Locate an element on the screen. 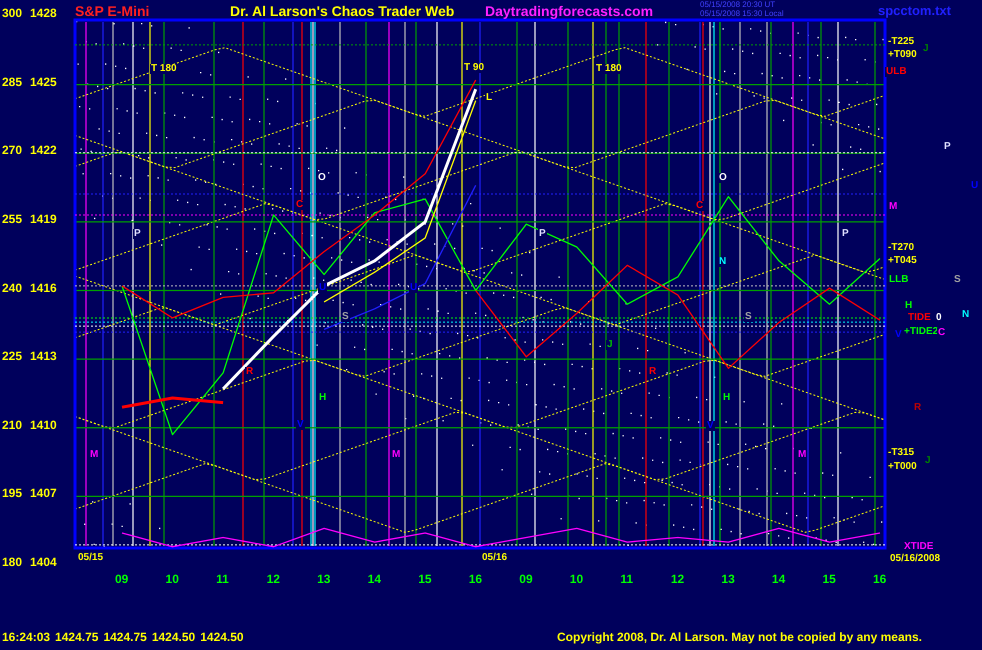 The image size is (982, 650). timestamp: 05/15/2008 20:30 UT is located at coordinates (738, 5).